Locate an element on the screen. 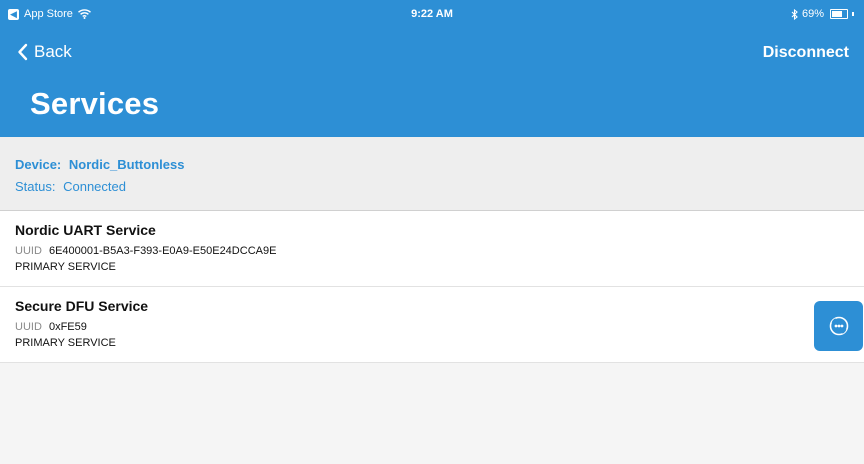 The width and height of the screenshot is (864, 464). dfu-icon is located at coordinates (838, 326).